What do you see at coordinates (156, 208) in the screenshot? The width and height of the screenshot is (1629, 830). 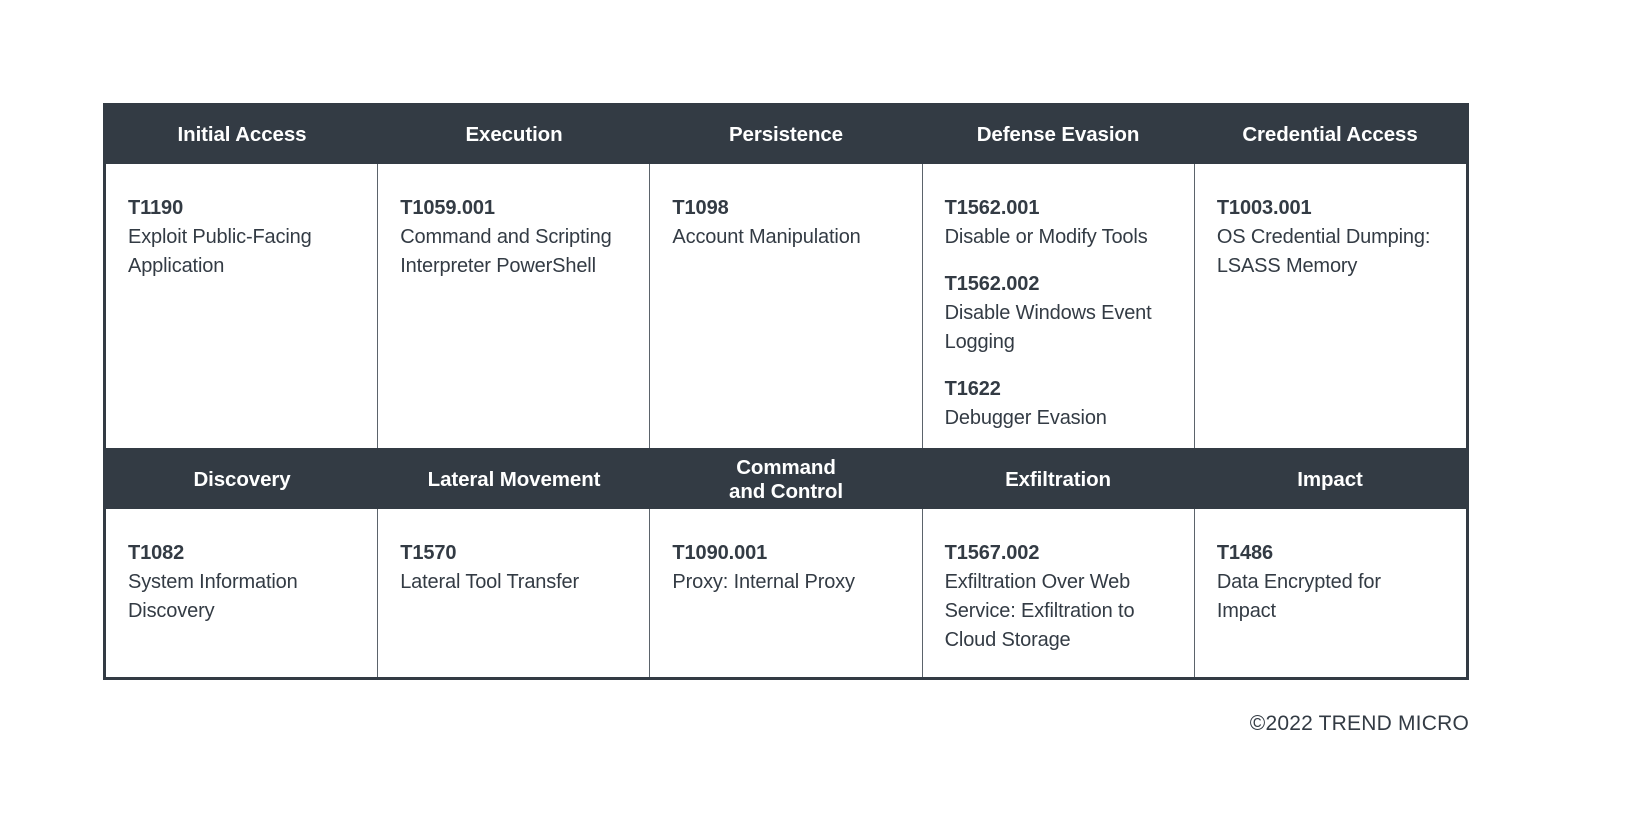 I see `technique-id: T1190` at bounding box center [156, 208].